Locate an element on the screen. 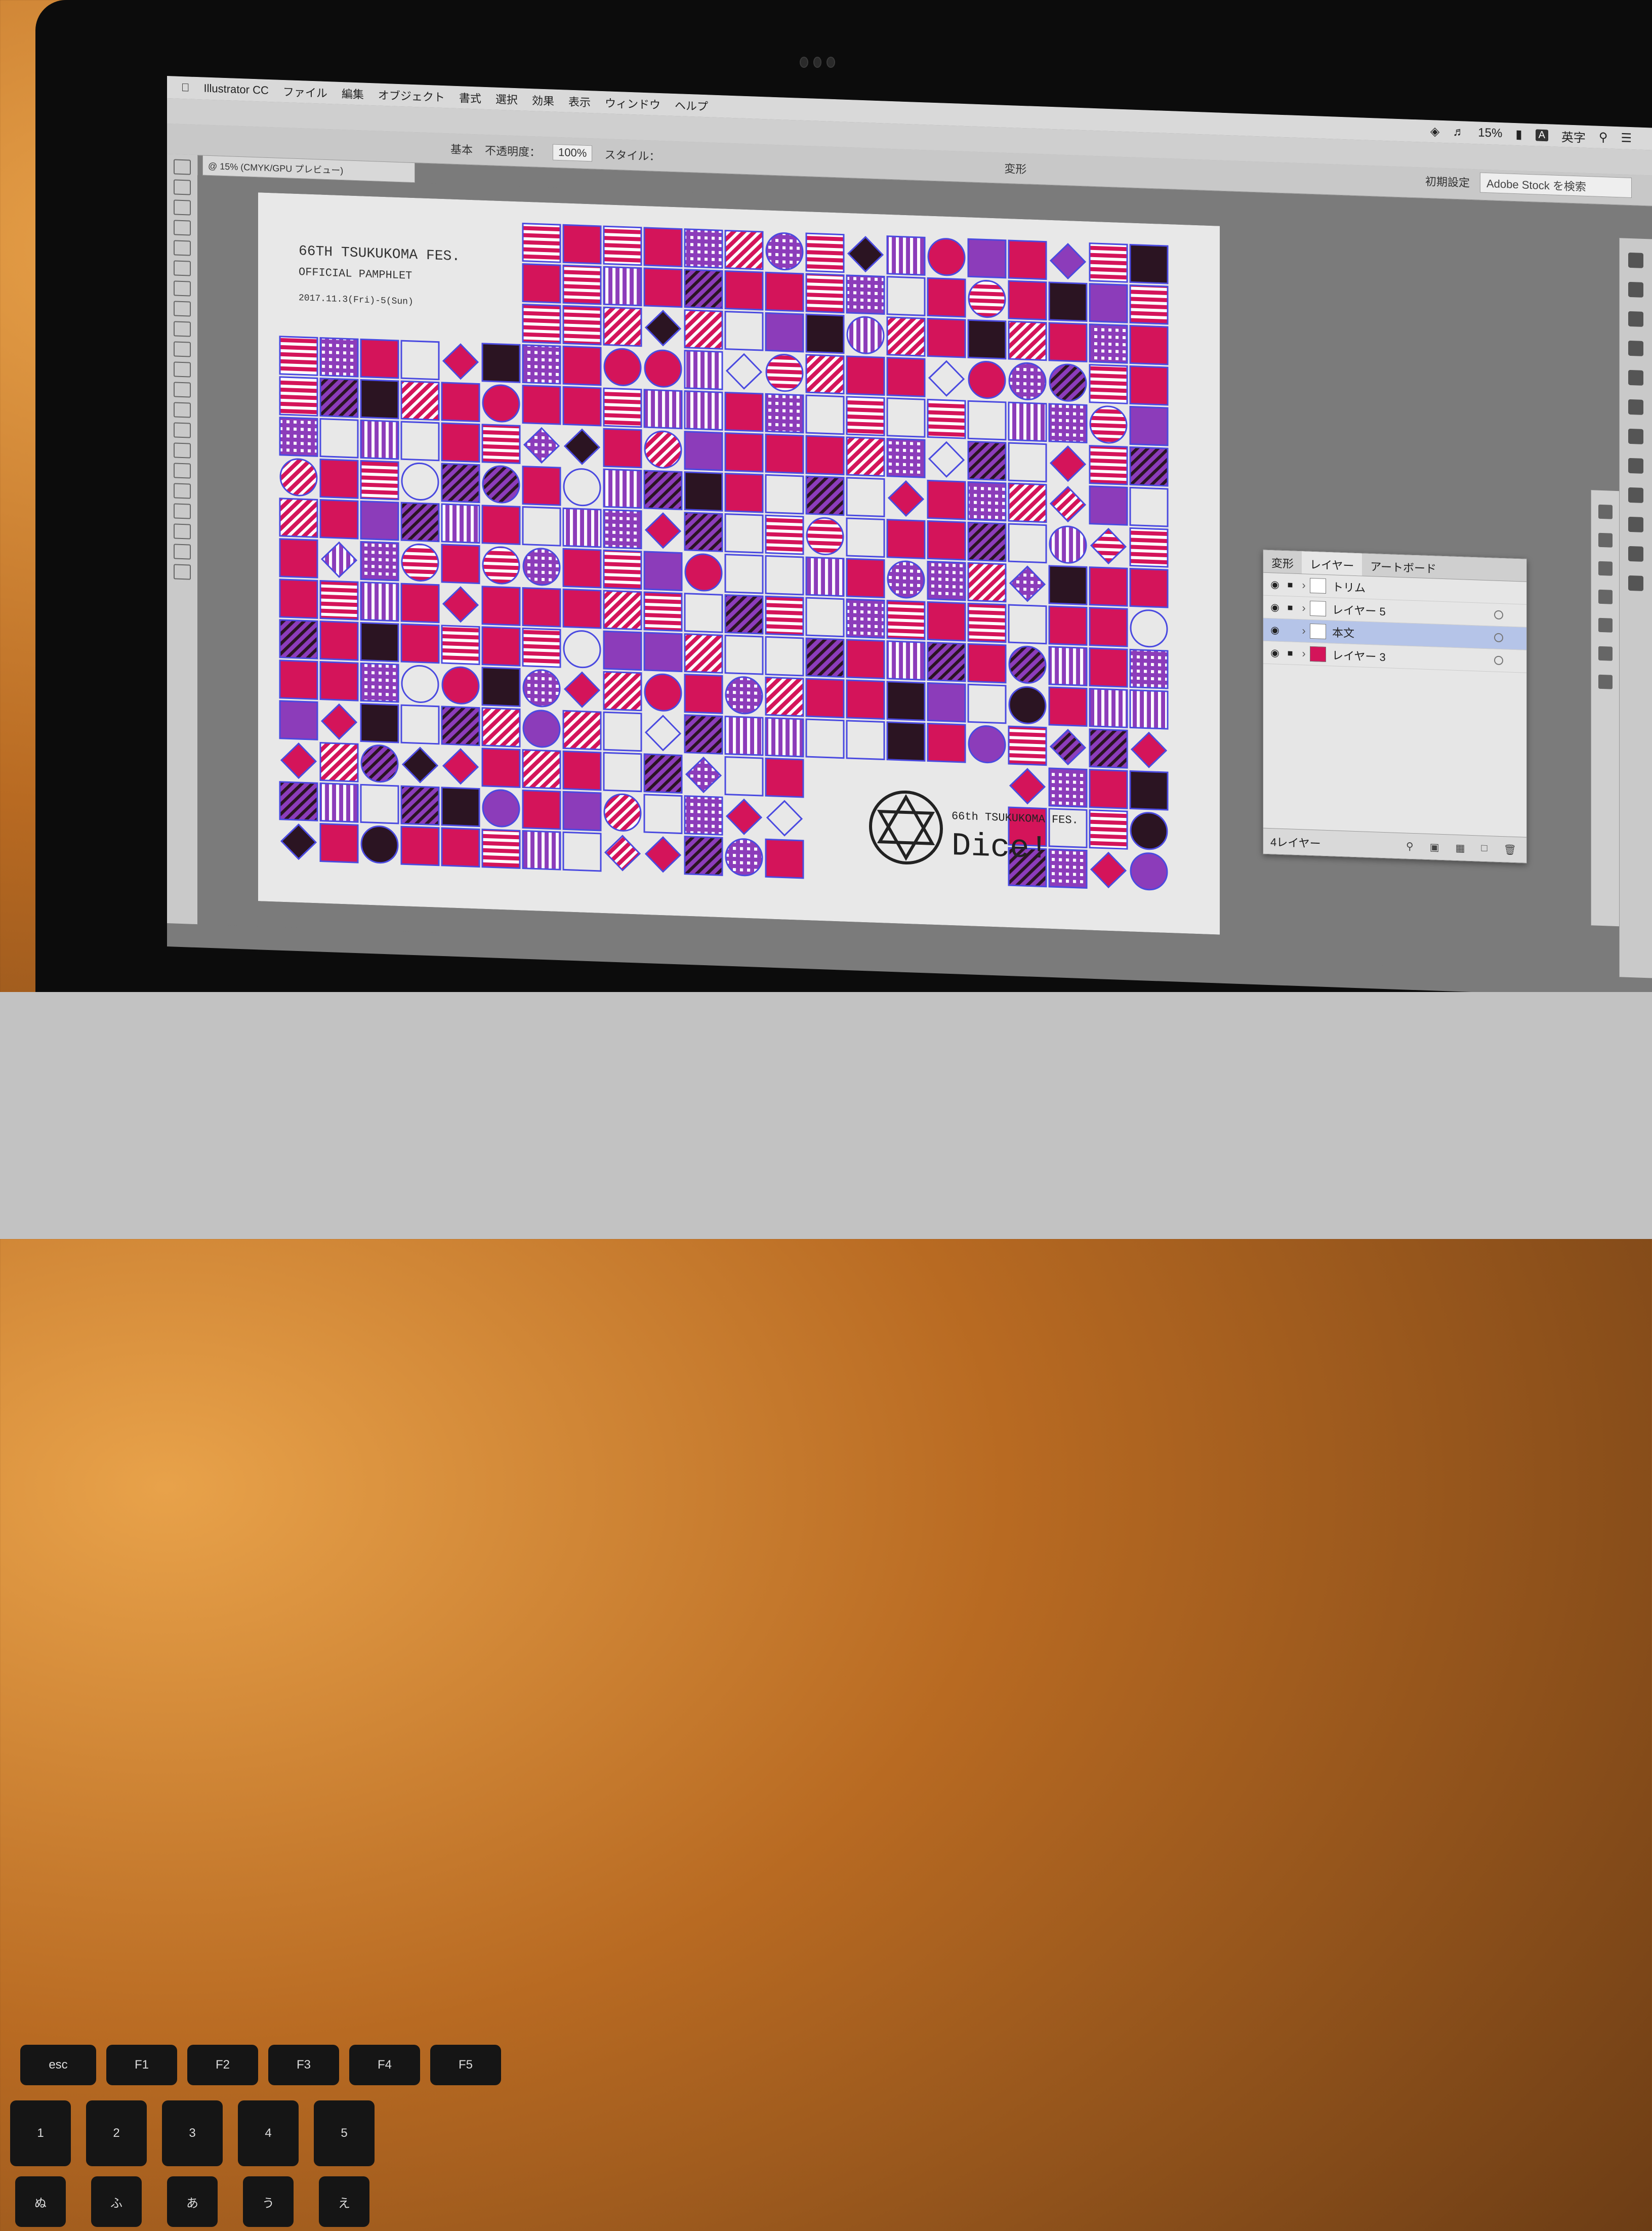 This screenshot has height=2231, width=1652. eyedropper-tool-icon is located at coordinates (182, 450).